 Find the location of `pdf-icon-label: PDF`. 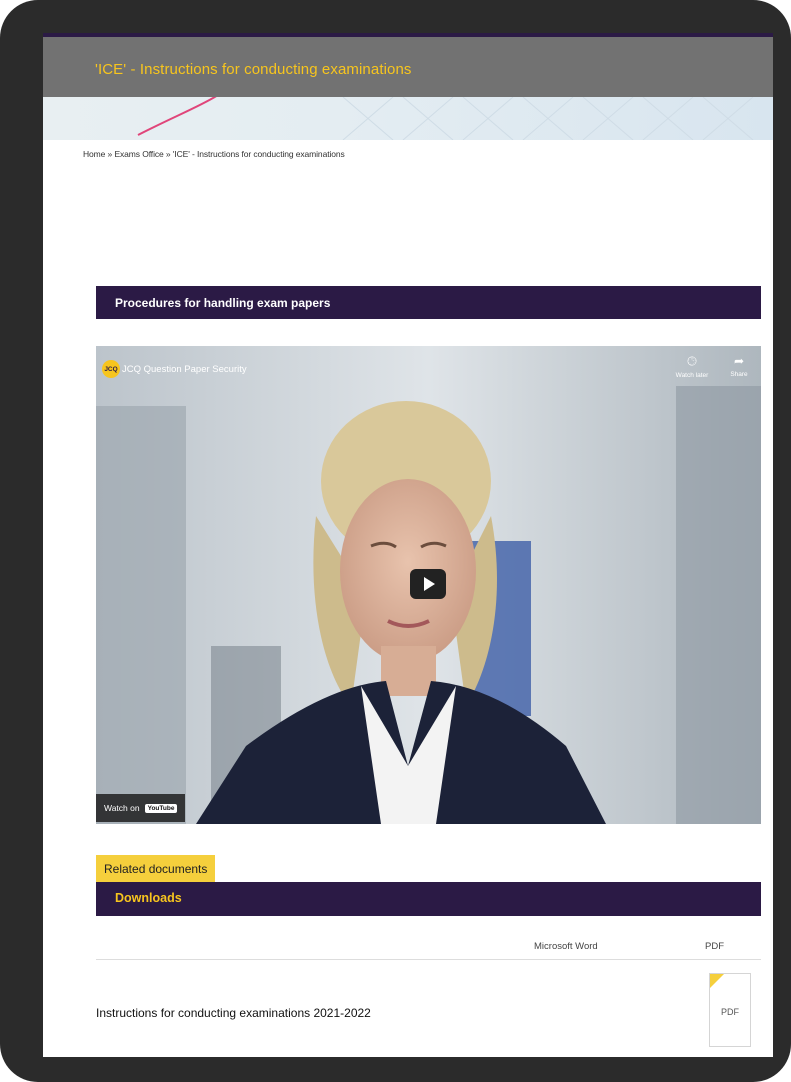

pdf-icon-label: PDF is located at coordinates (730, 1012).